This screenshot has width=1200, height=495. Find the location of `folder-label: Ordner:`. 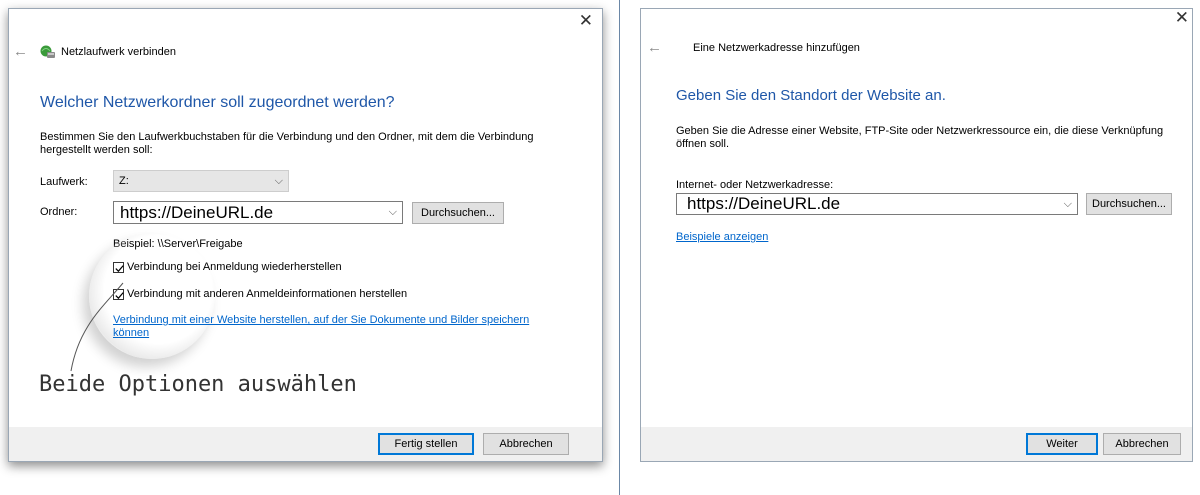

folder-label: Ordner: is located at coordinates (59, 212).